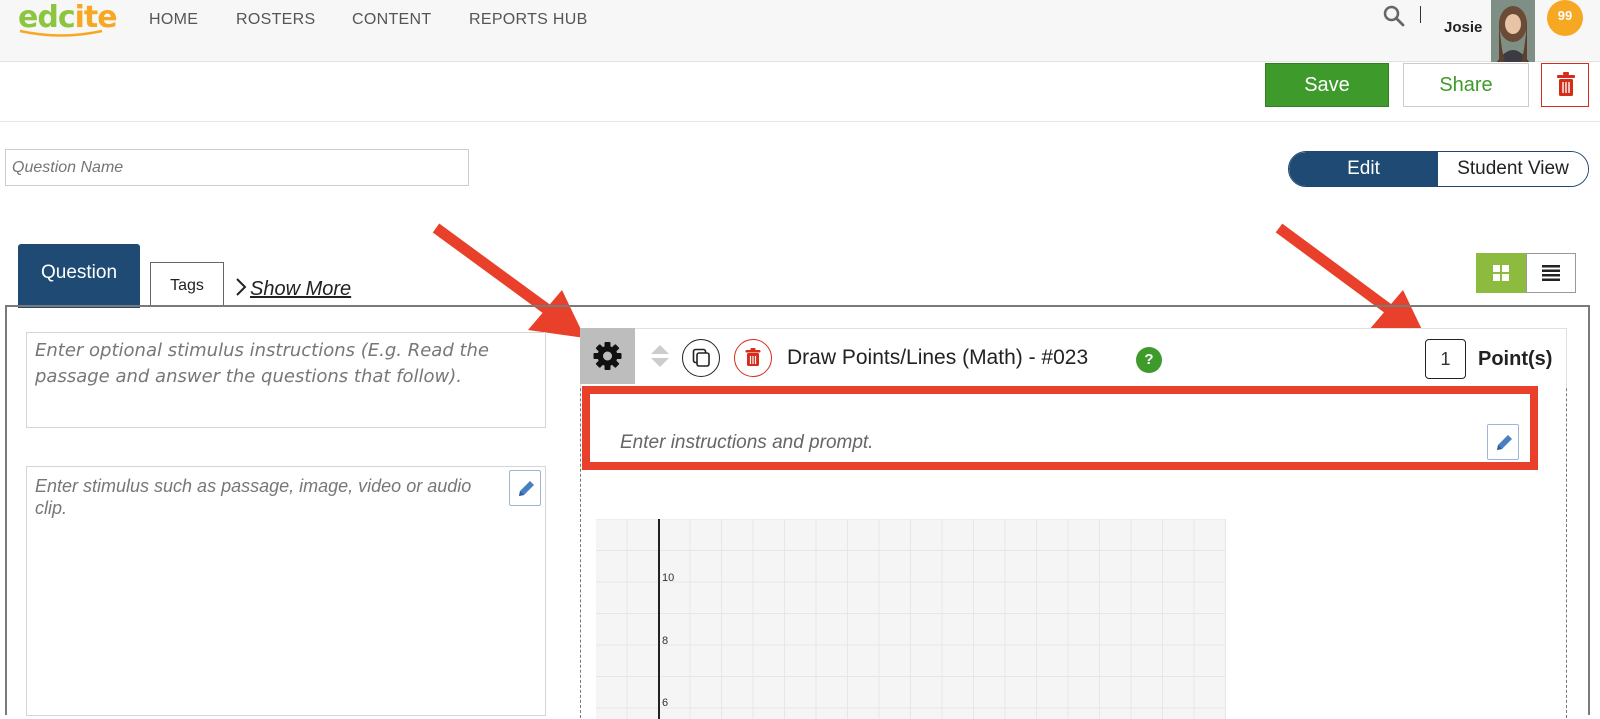  Describe the element at coordinates (800, 92) in the screenshot. I see `action-bar: Save Share` at that location.